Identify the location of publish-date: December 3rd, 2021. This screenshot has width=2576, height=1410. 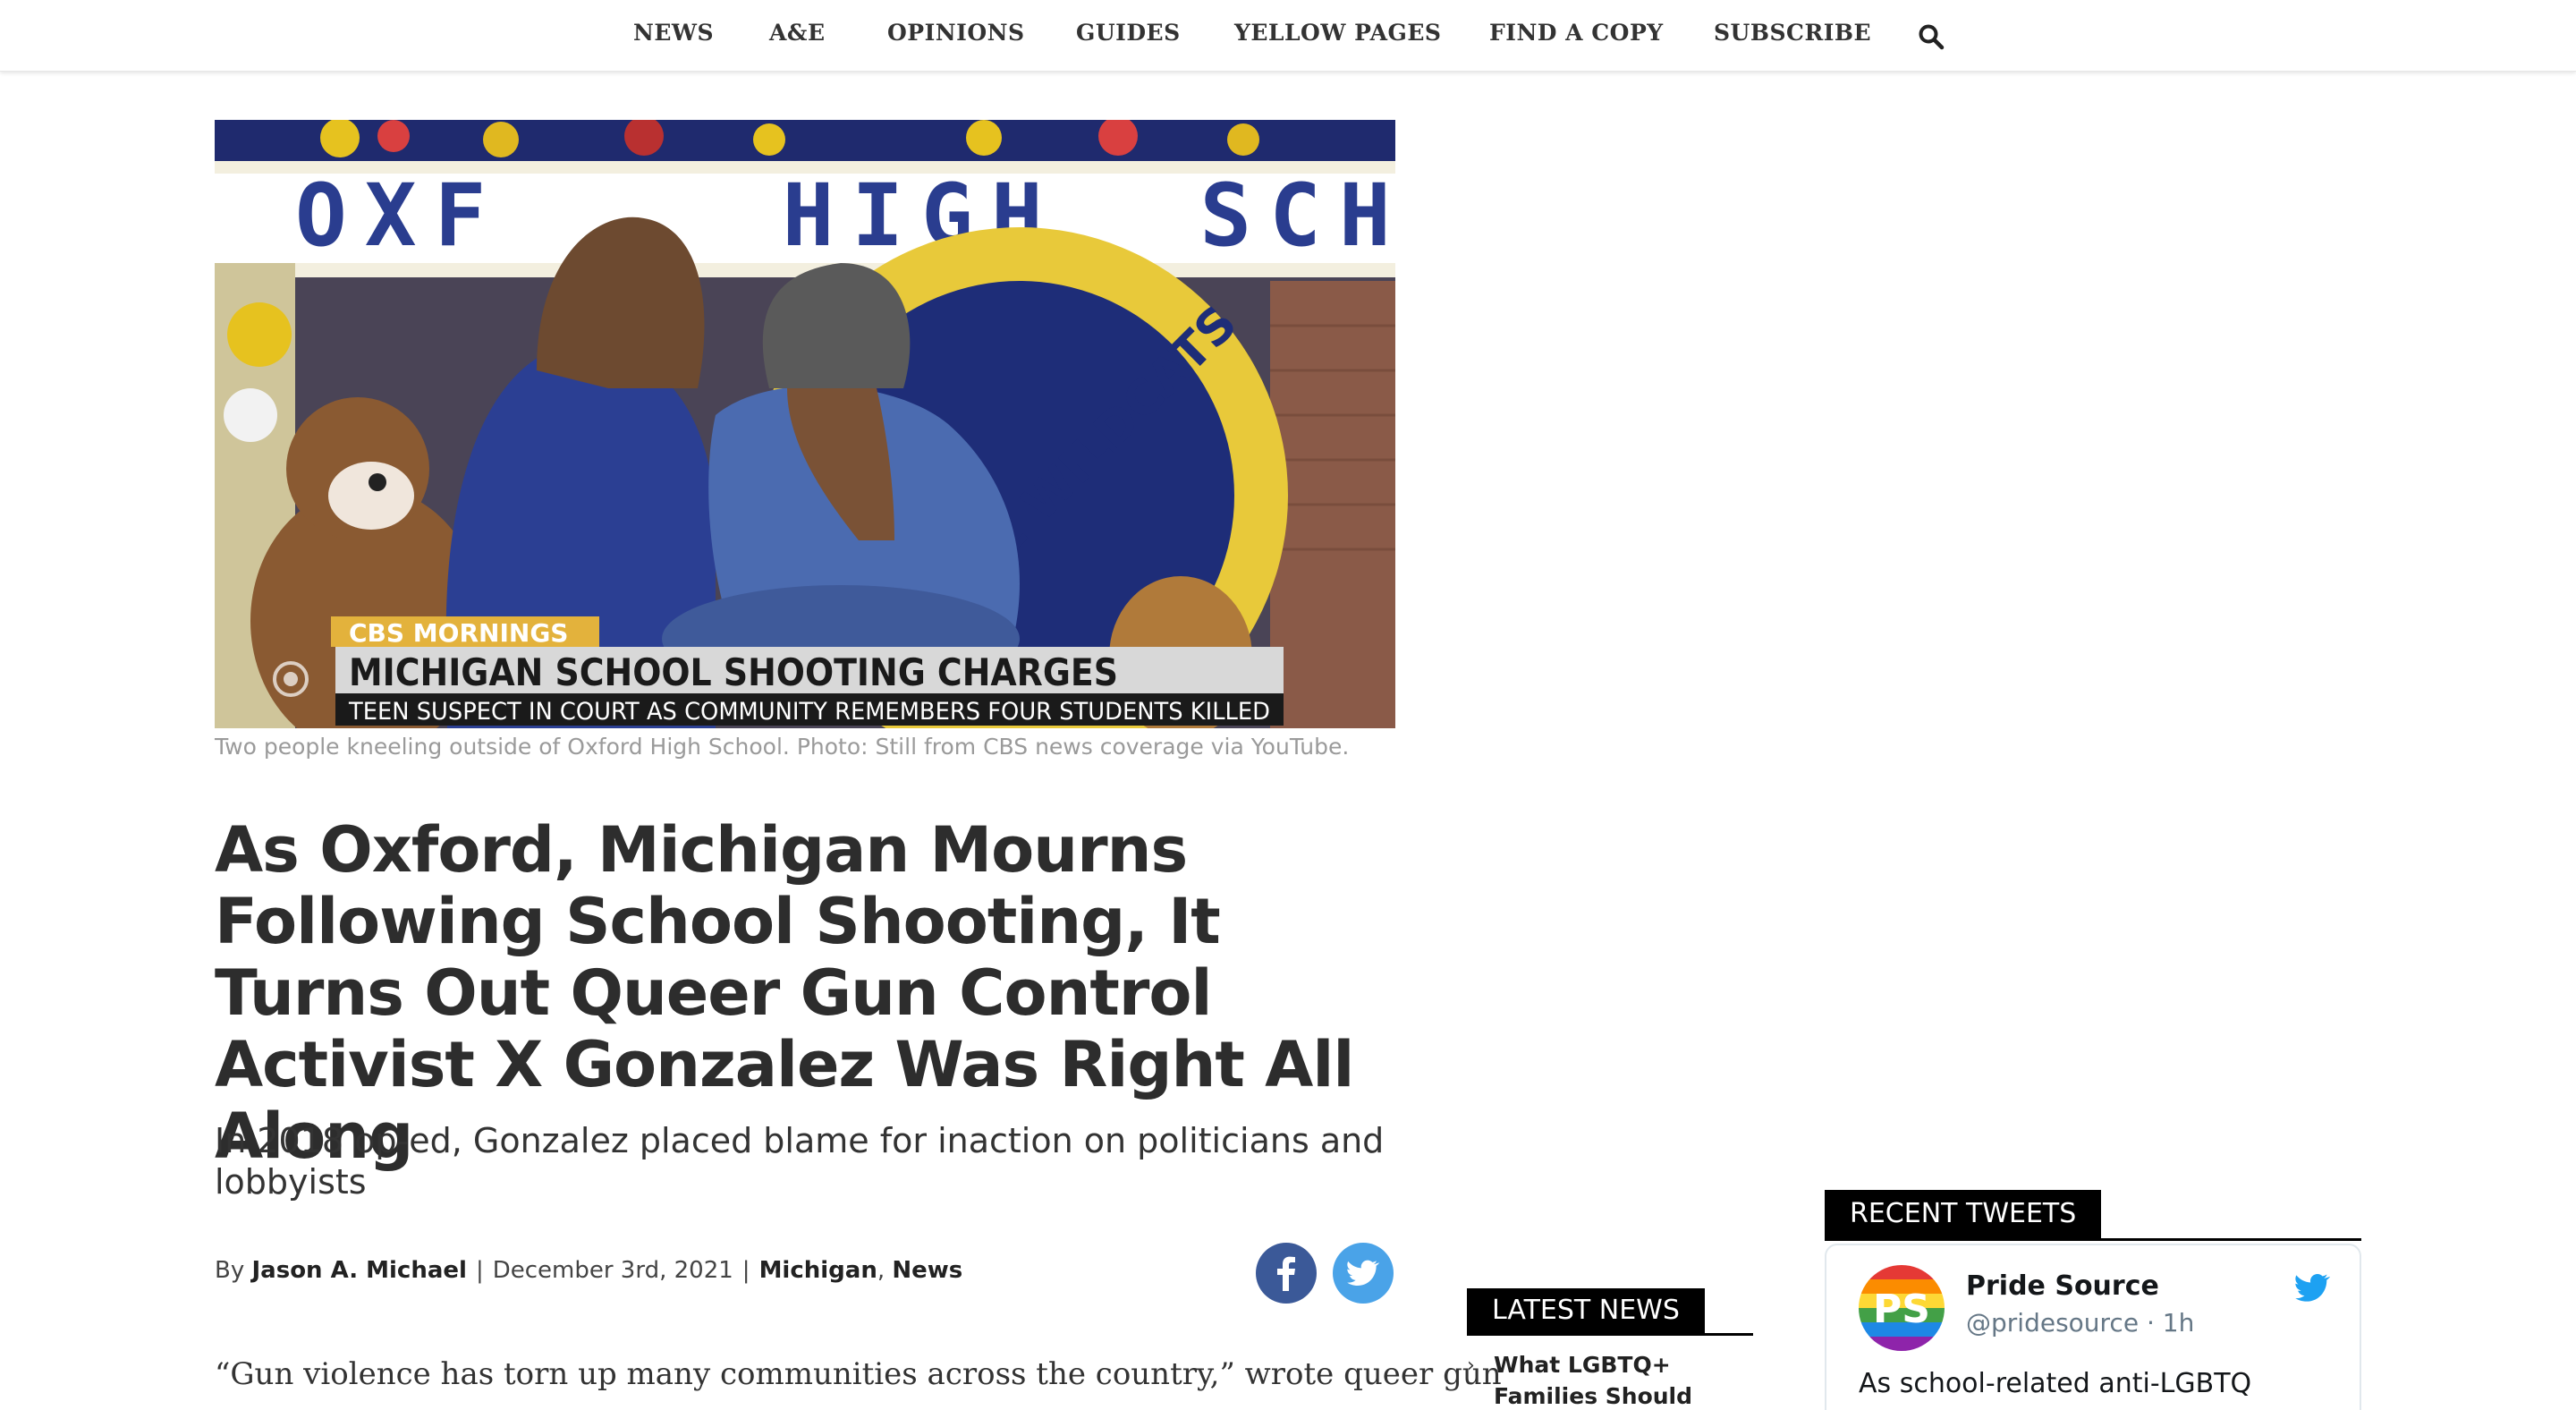
(612, 1270).